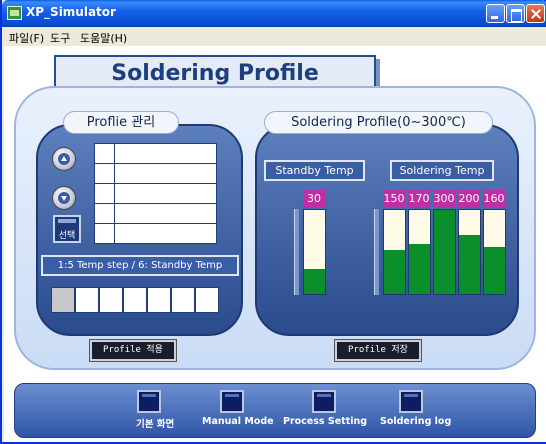  Describe the element at coordinates (495, 13) in the screenshot. I see `minimize-button` at that location.